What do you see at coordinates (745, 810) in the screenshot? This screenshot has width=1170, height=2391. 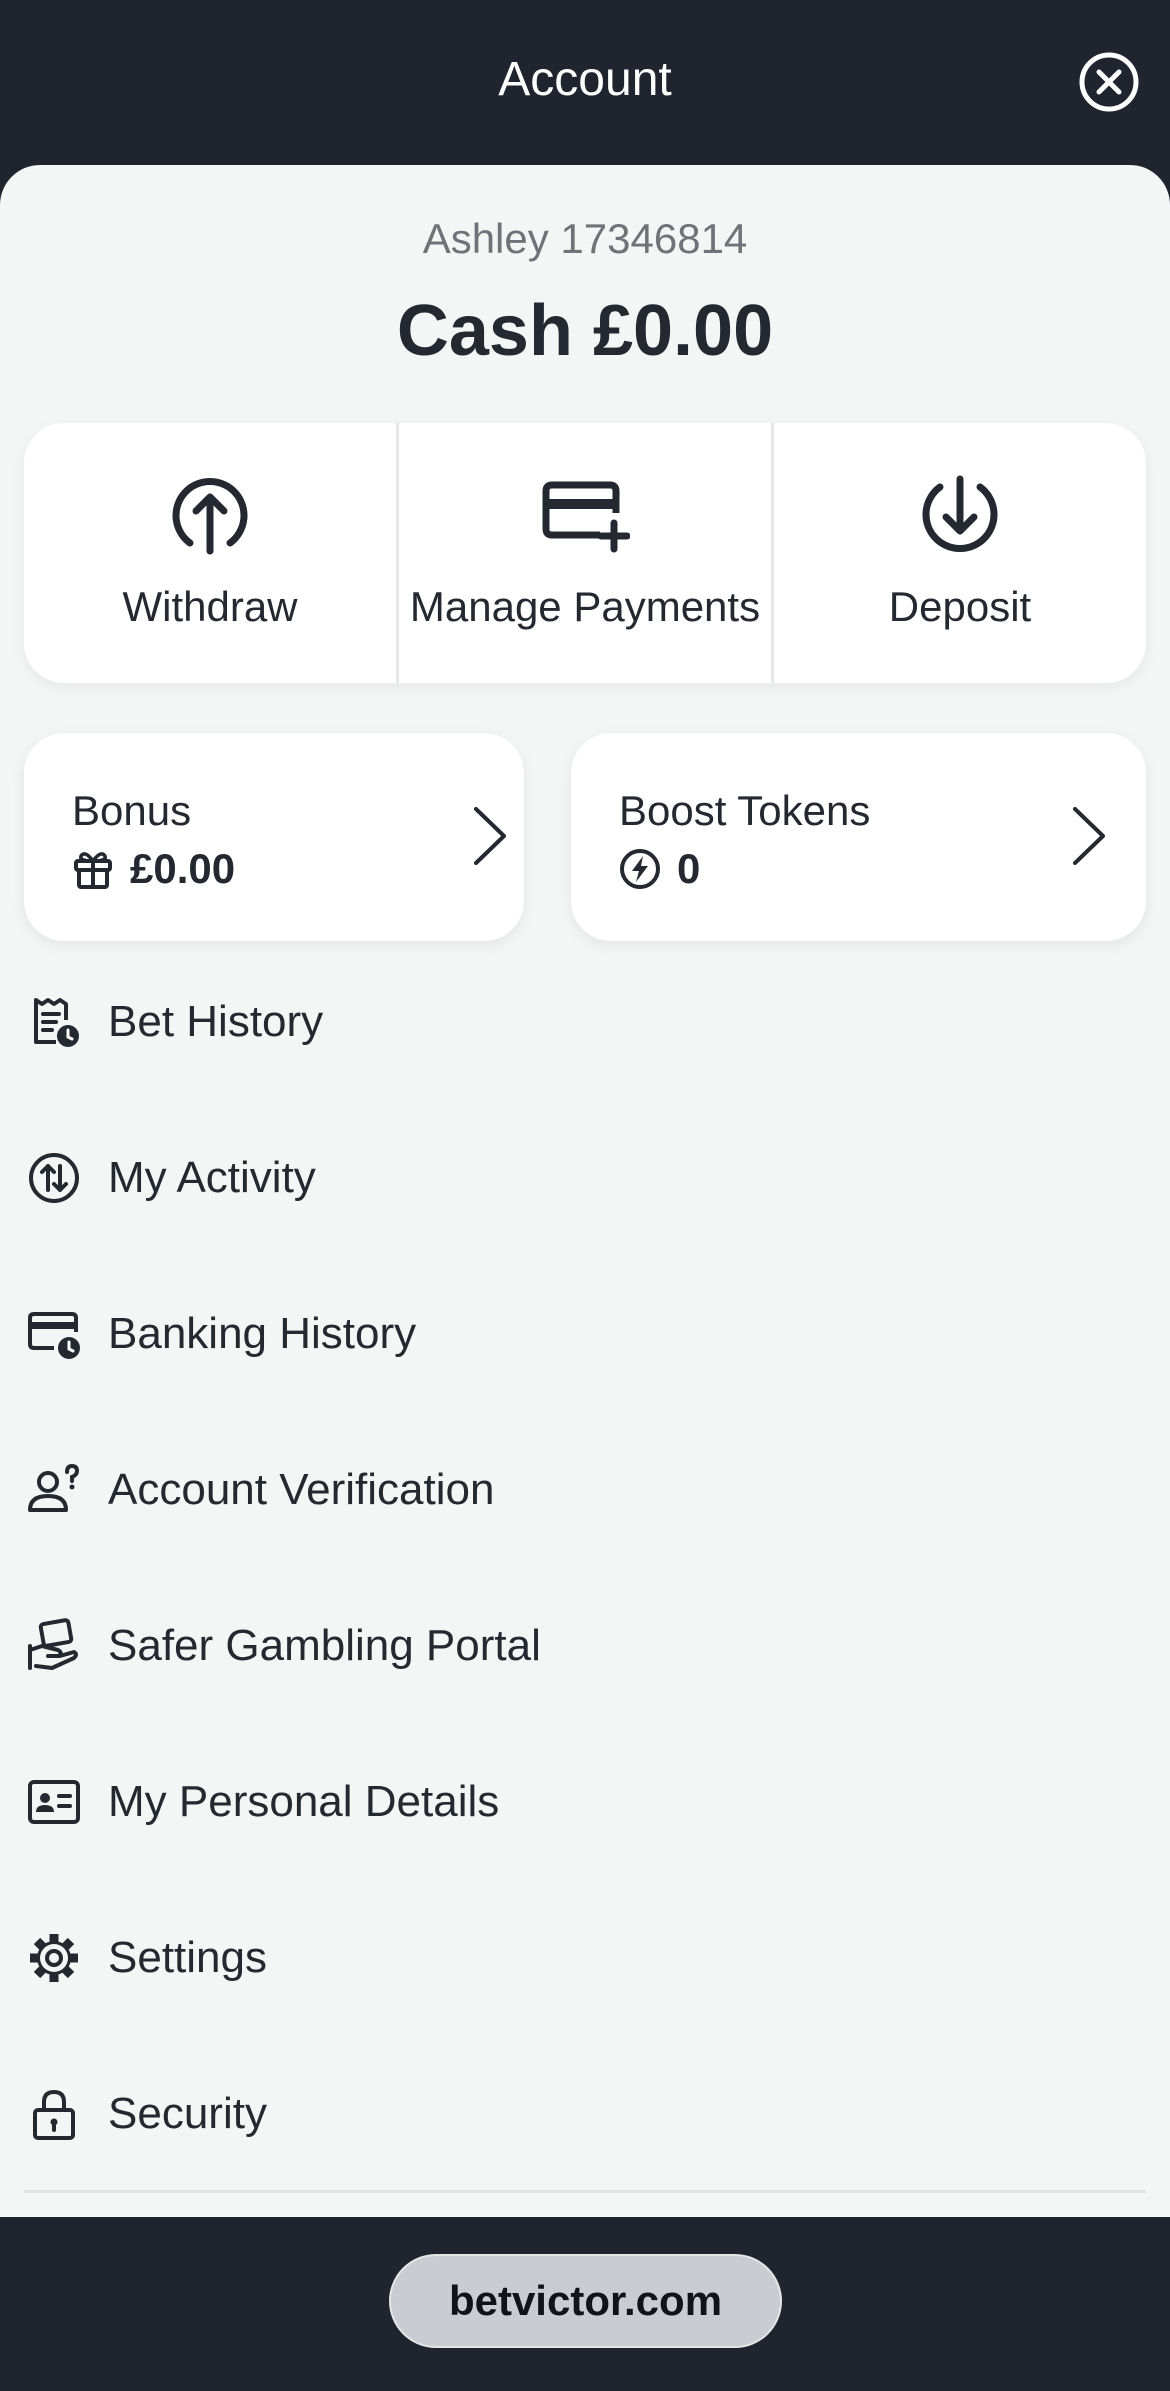 I see `boost-tokens-title: Boost Tokens` at bounding box center [745, 810].